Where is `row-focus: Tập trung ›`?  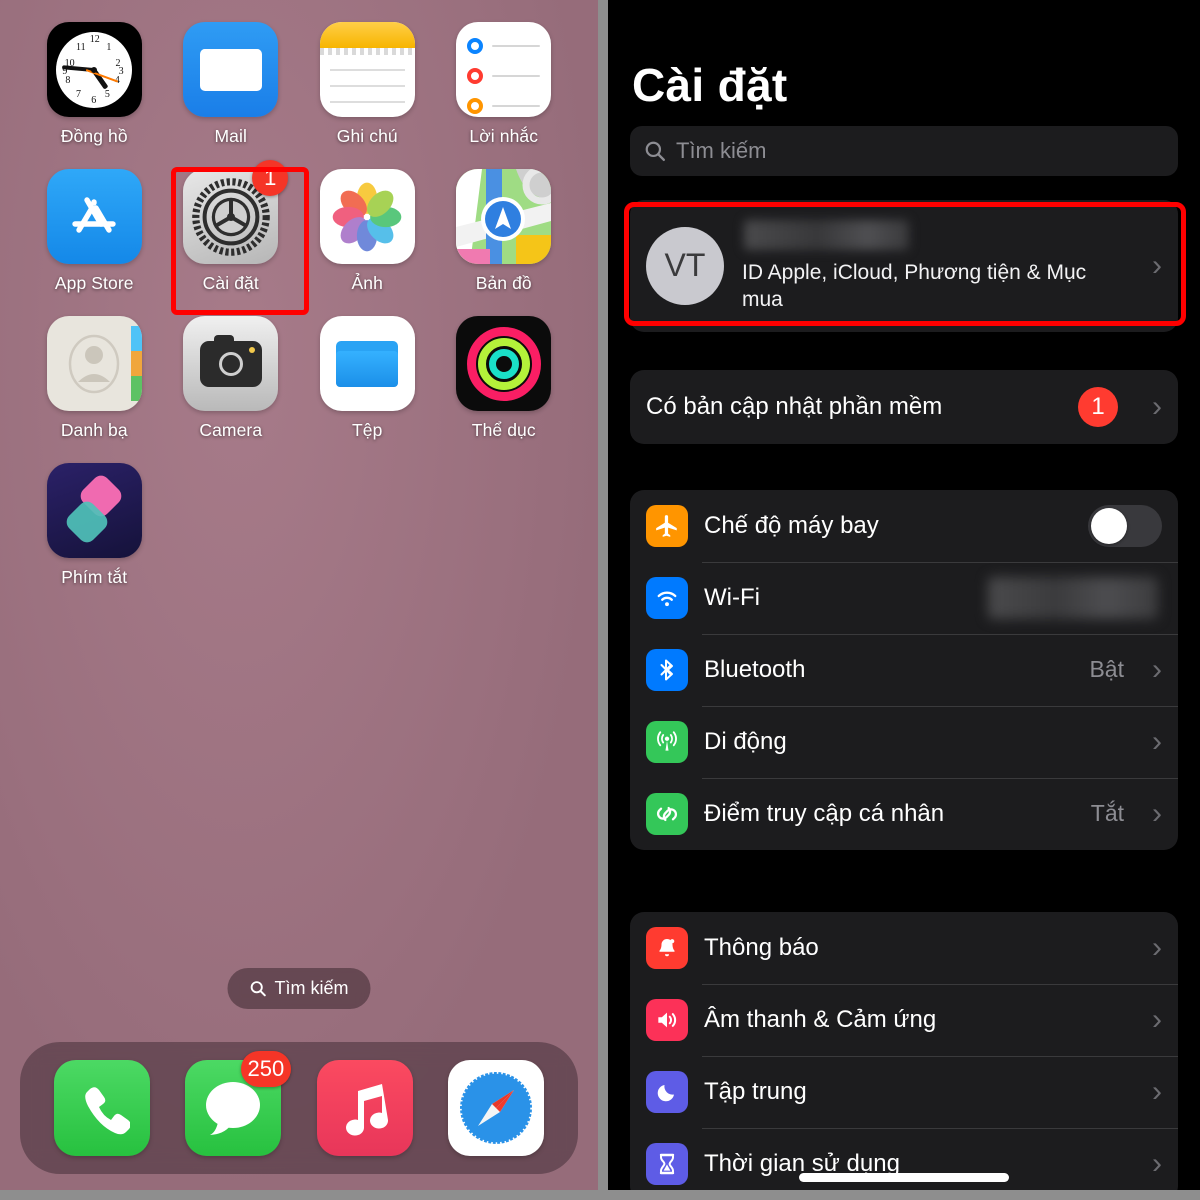 row-focus: Tập trung › is located at coordinates (904, 1091).